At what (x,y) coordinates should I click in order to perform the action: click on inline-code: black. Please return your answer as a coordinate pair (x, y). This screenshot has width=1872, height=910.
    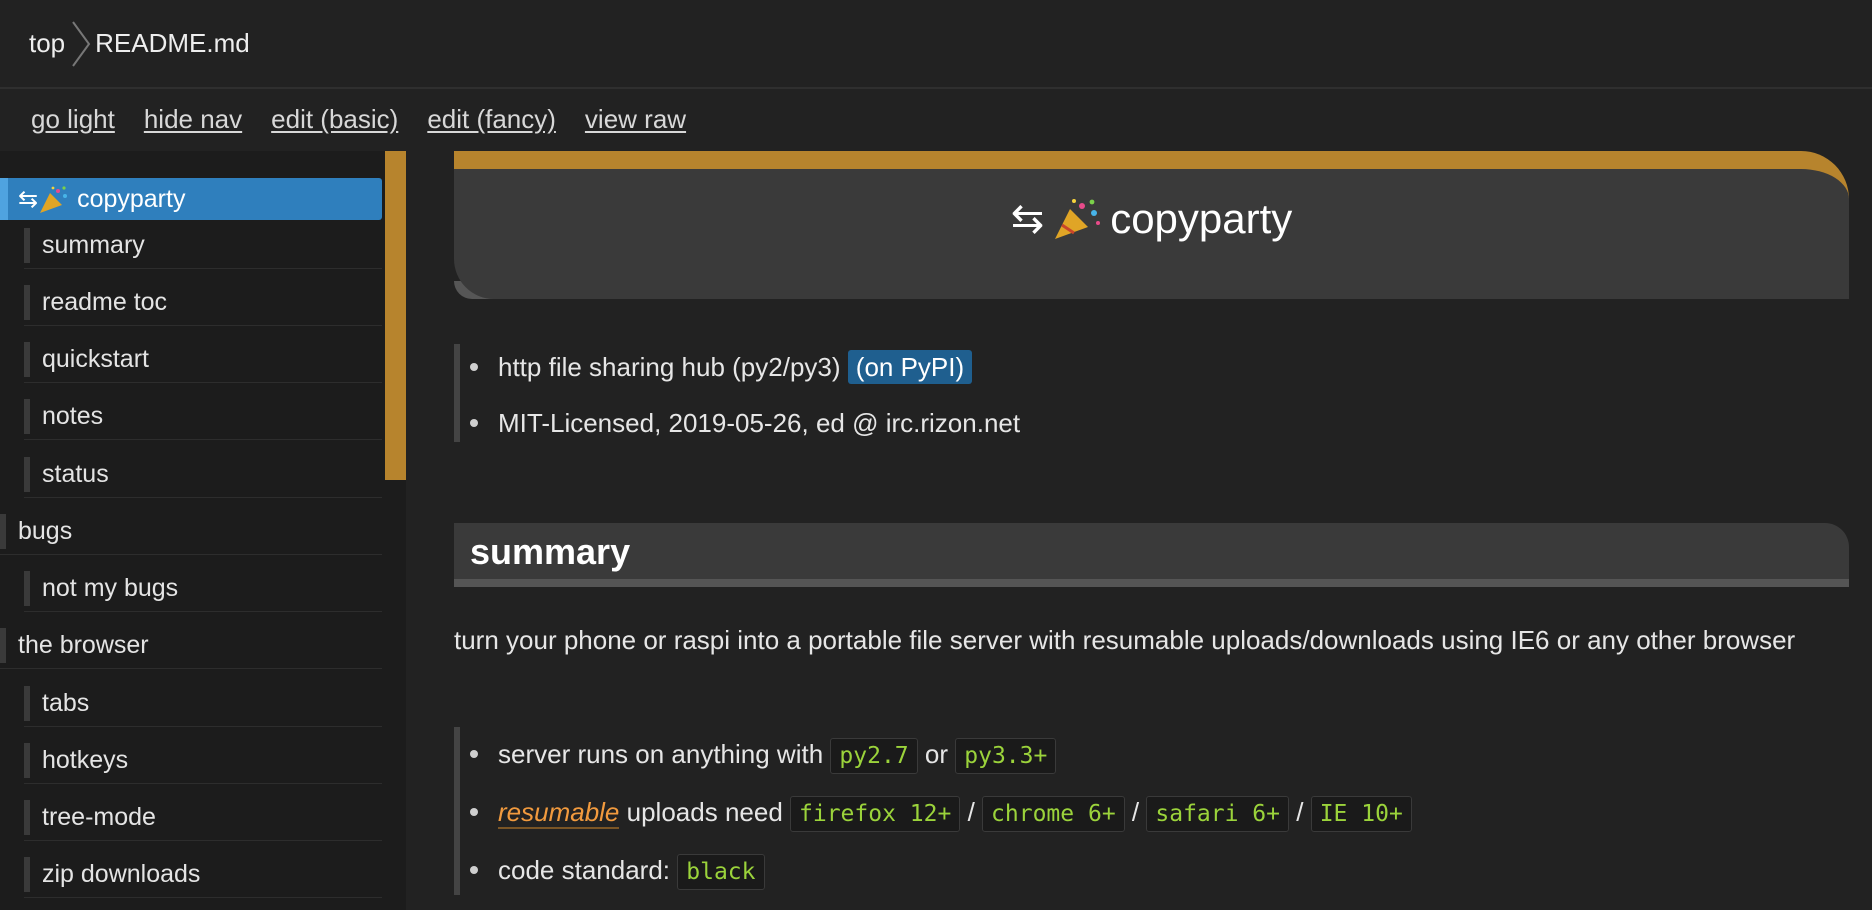
    Looking at the image, I should click on (721, 872).